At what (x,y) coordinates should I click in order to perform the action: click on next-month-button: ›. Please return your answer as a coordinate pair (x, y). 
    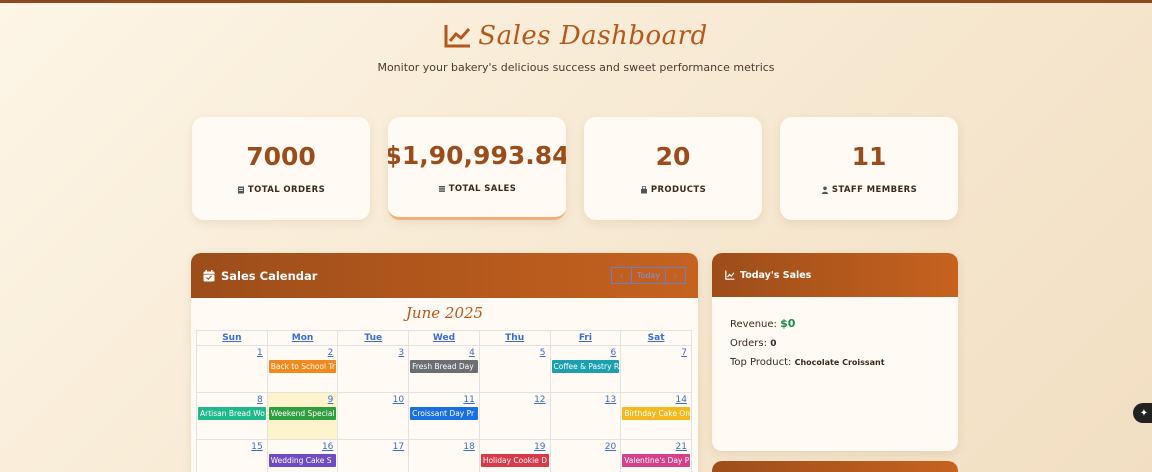
    Looking at the image, I should click on (675, 275).